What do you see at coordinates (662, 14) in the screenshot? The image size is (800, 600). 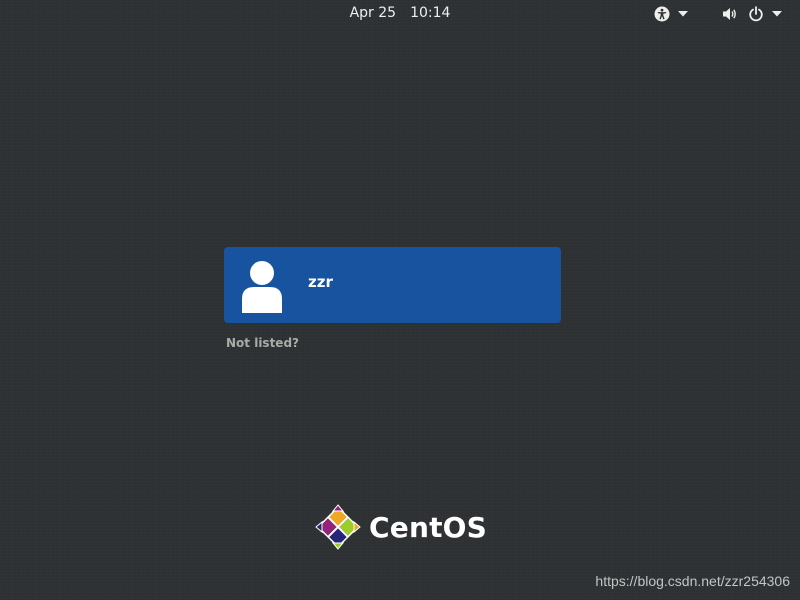 I see `accessibility-icon` at bounding box center [662, 14].